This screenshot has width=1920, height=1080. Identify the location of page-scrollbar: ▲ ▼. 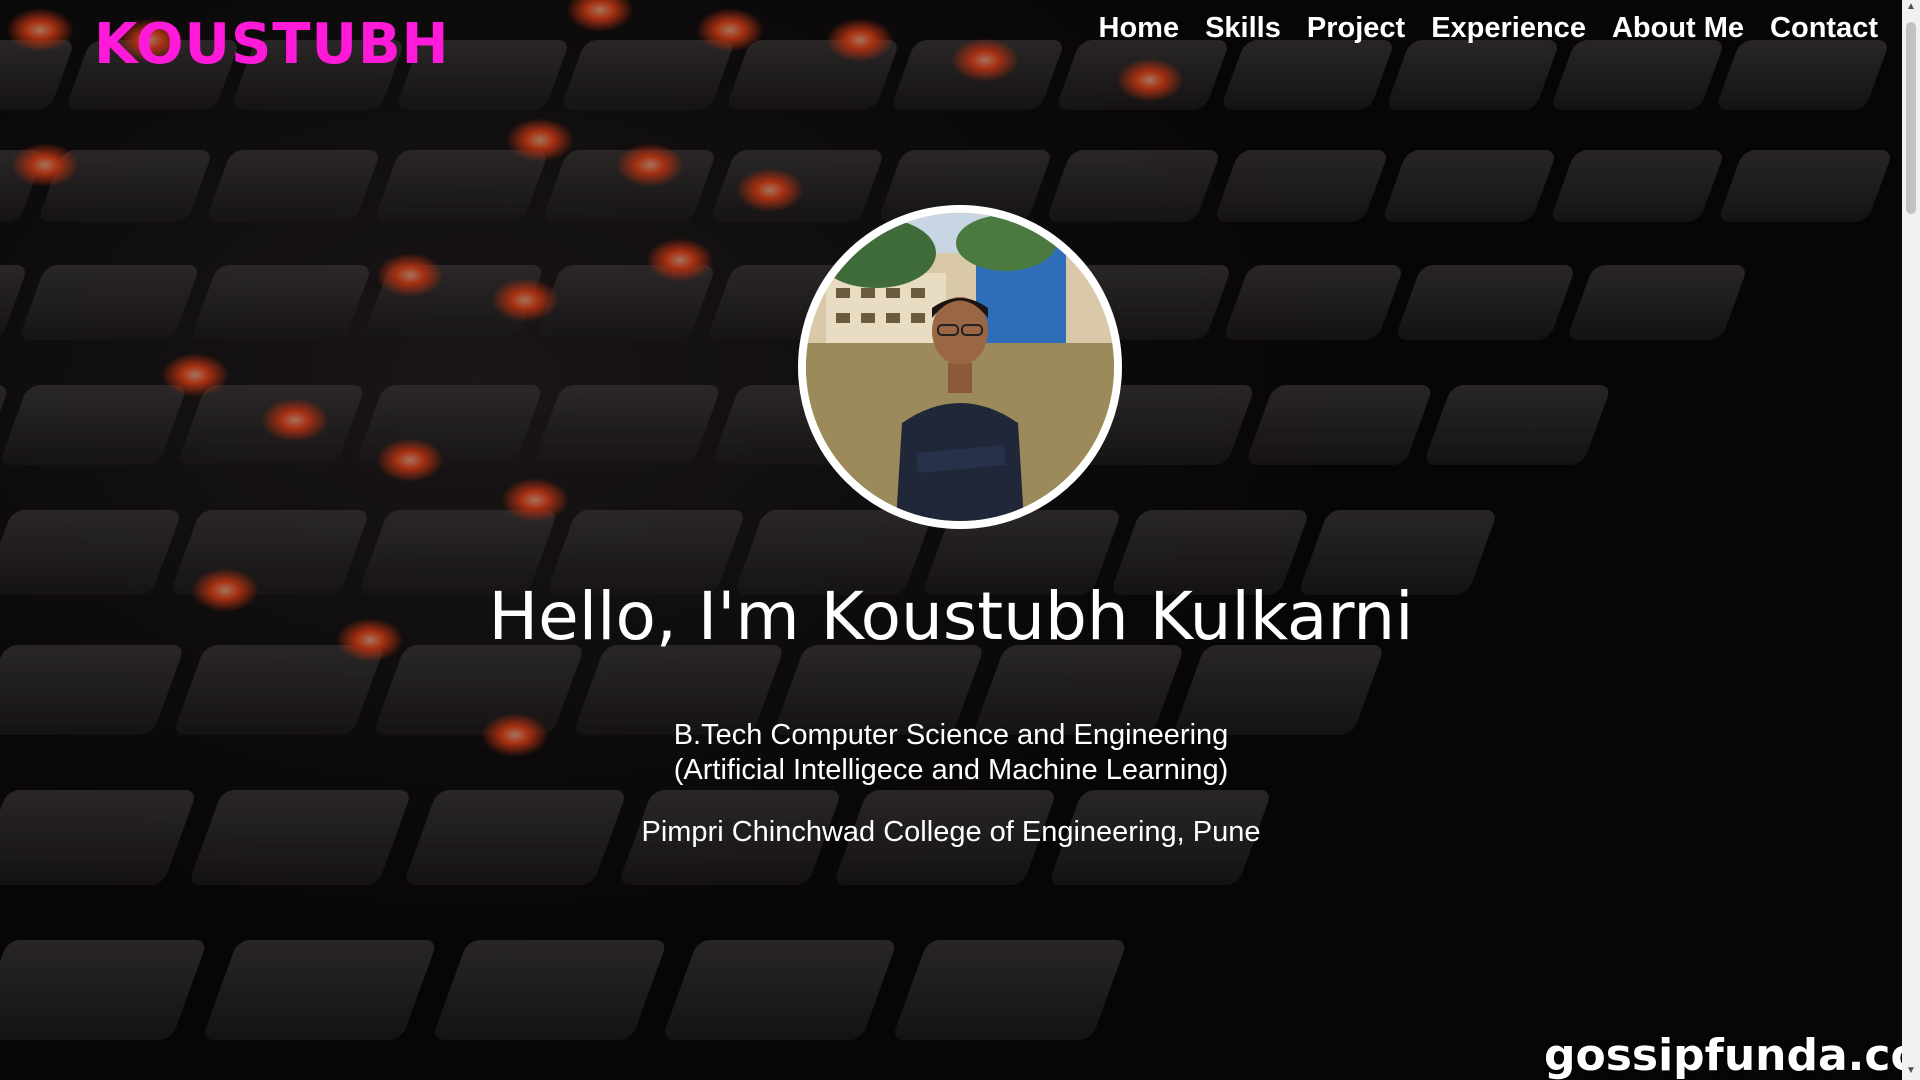
(1911, 540).